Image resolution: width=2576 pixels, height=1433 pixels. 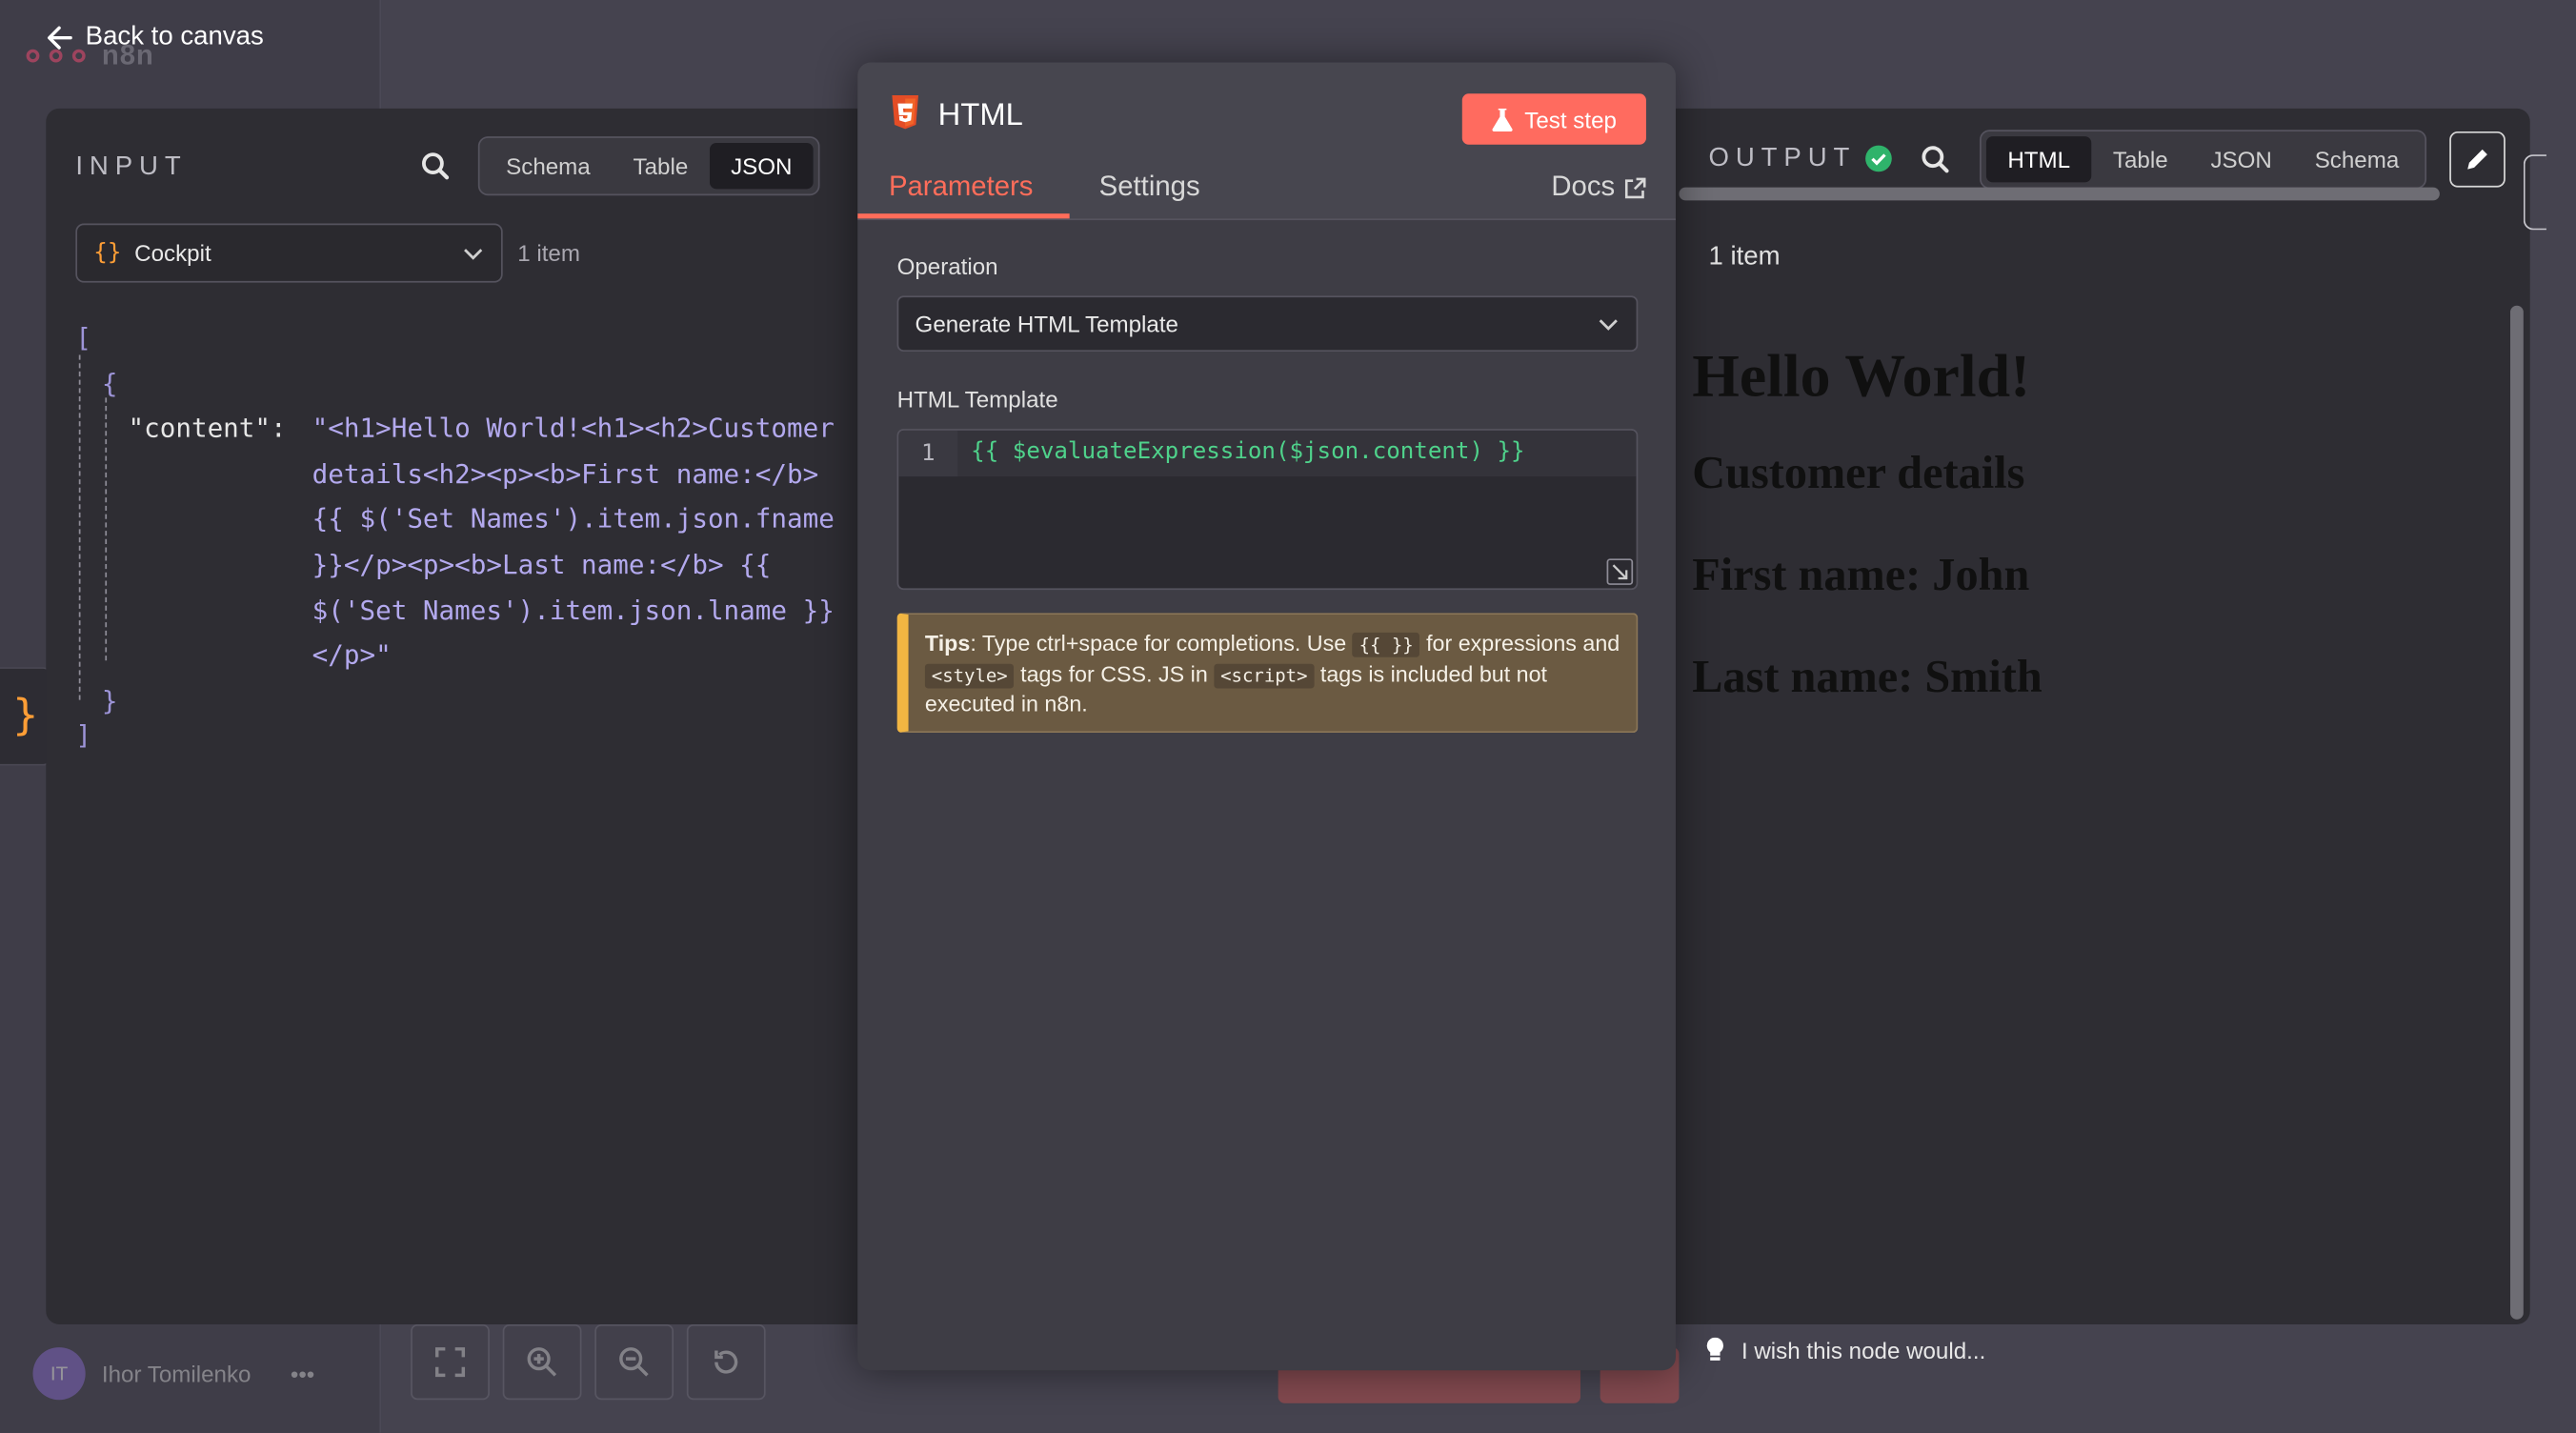 What do you see at coordinates (1503, 119) in the screenshot?
I see `flask-icon` at bounding box center [1503, 119].